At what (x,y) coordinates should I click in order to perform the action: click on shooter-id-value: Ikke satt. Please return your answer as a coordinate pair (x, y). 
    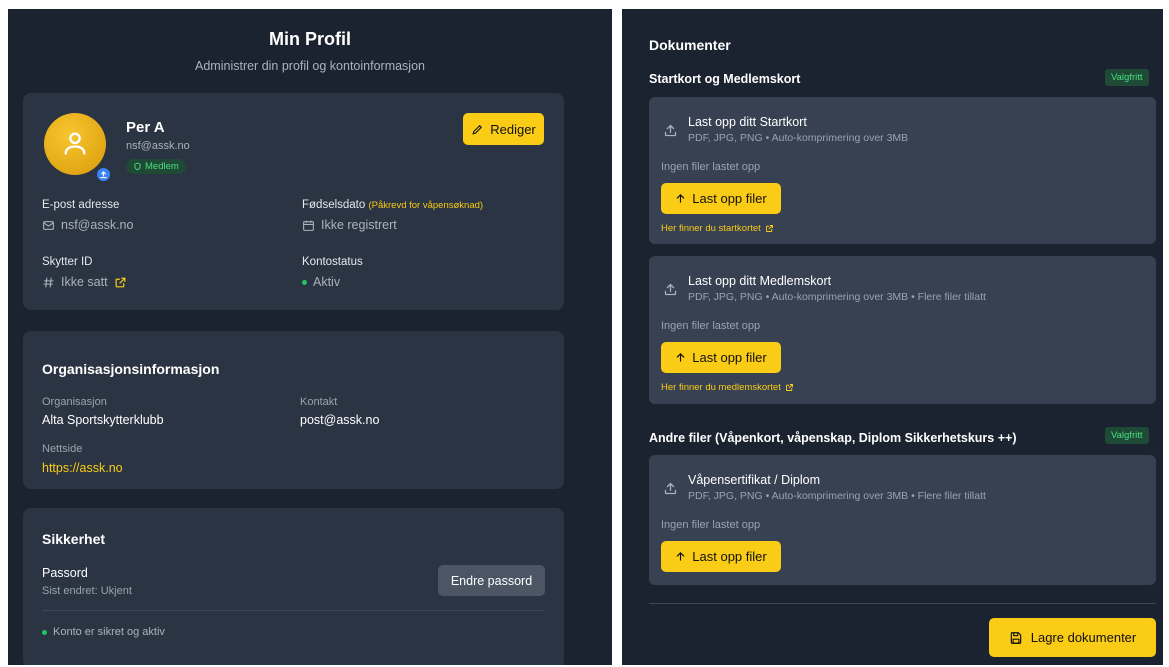
    Looking at the image, I should click on (84, 282).